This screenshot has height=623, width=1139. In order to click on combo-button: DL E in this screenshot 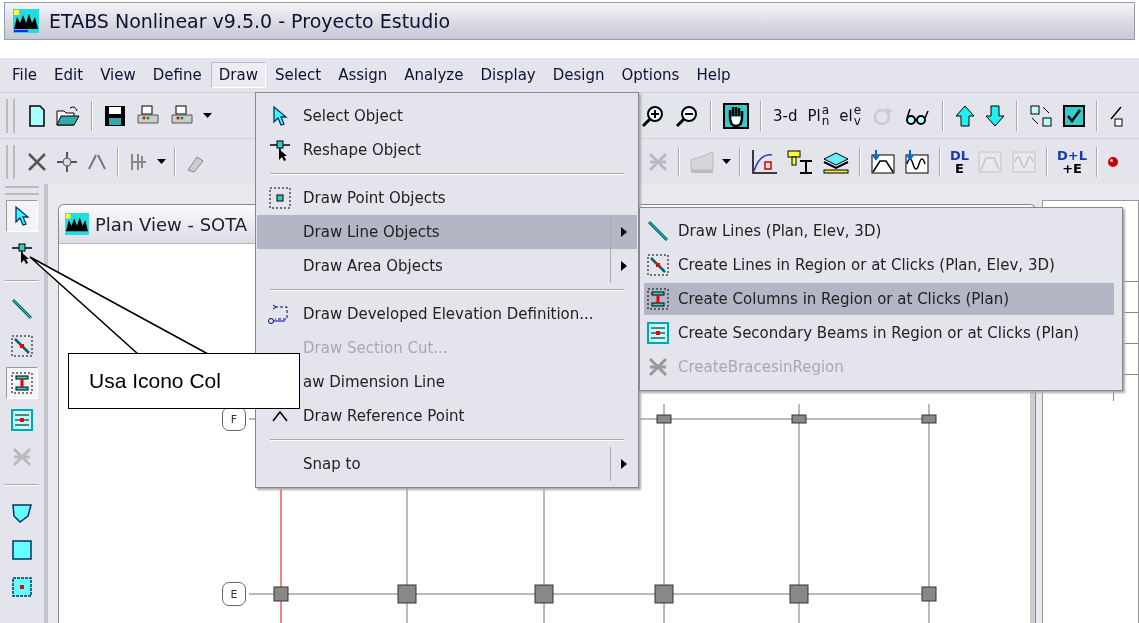, I will do `click(960, 161)`.